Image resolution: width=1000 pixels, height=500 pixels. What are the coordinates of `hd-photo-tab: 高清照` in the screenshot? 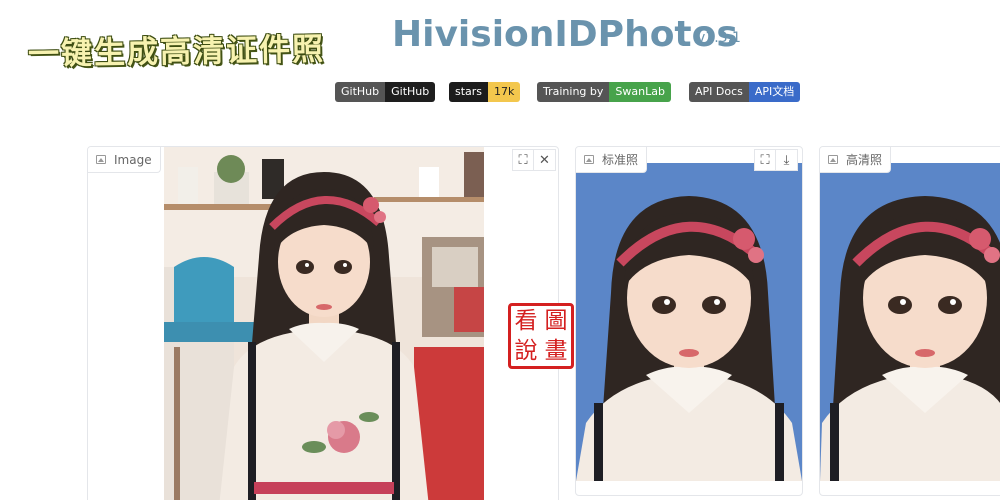 It's located at (856, 160).